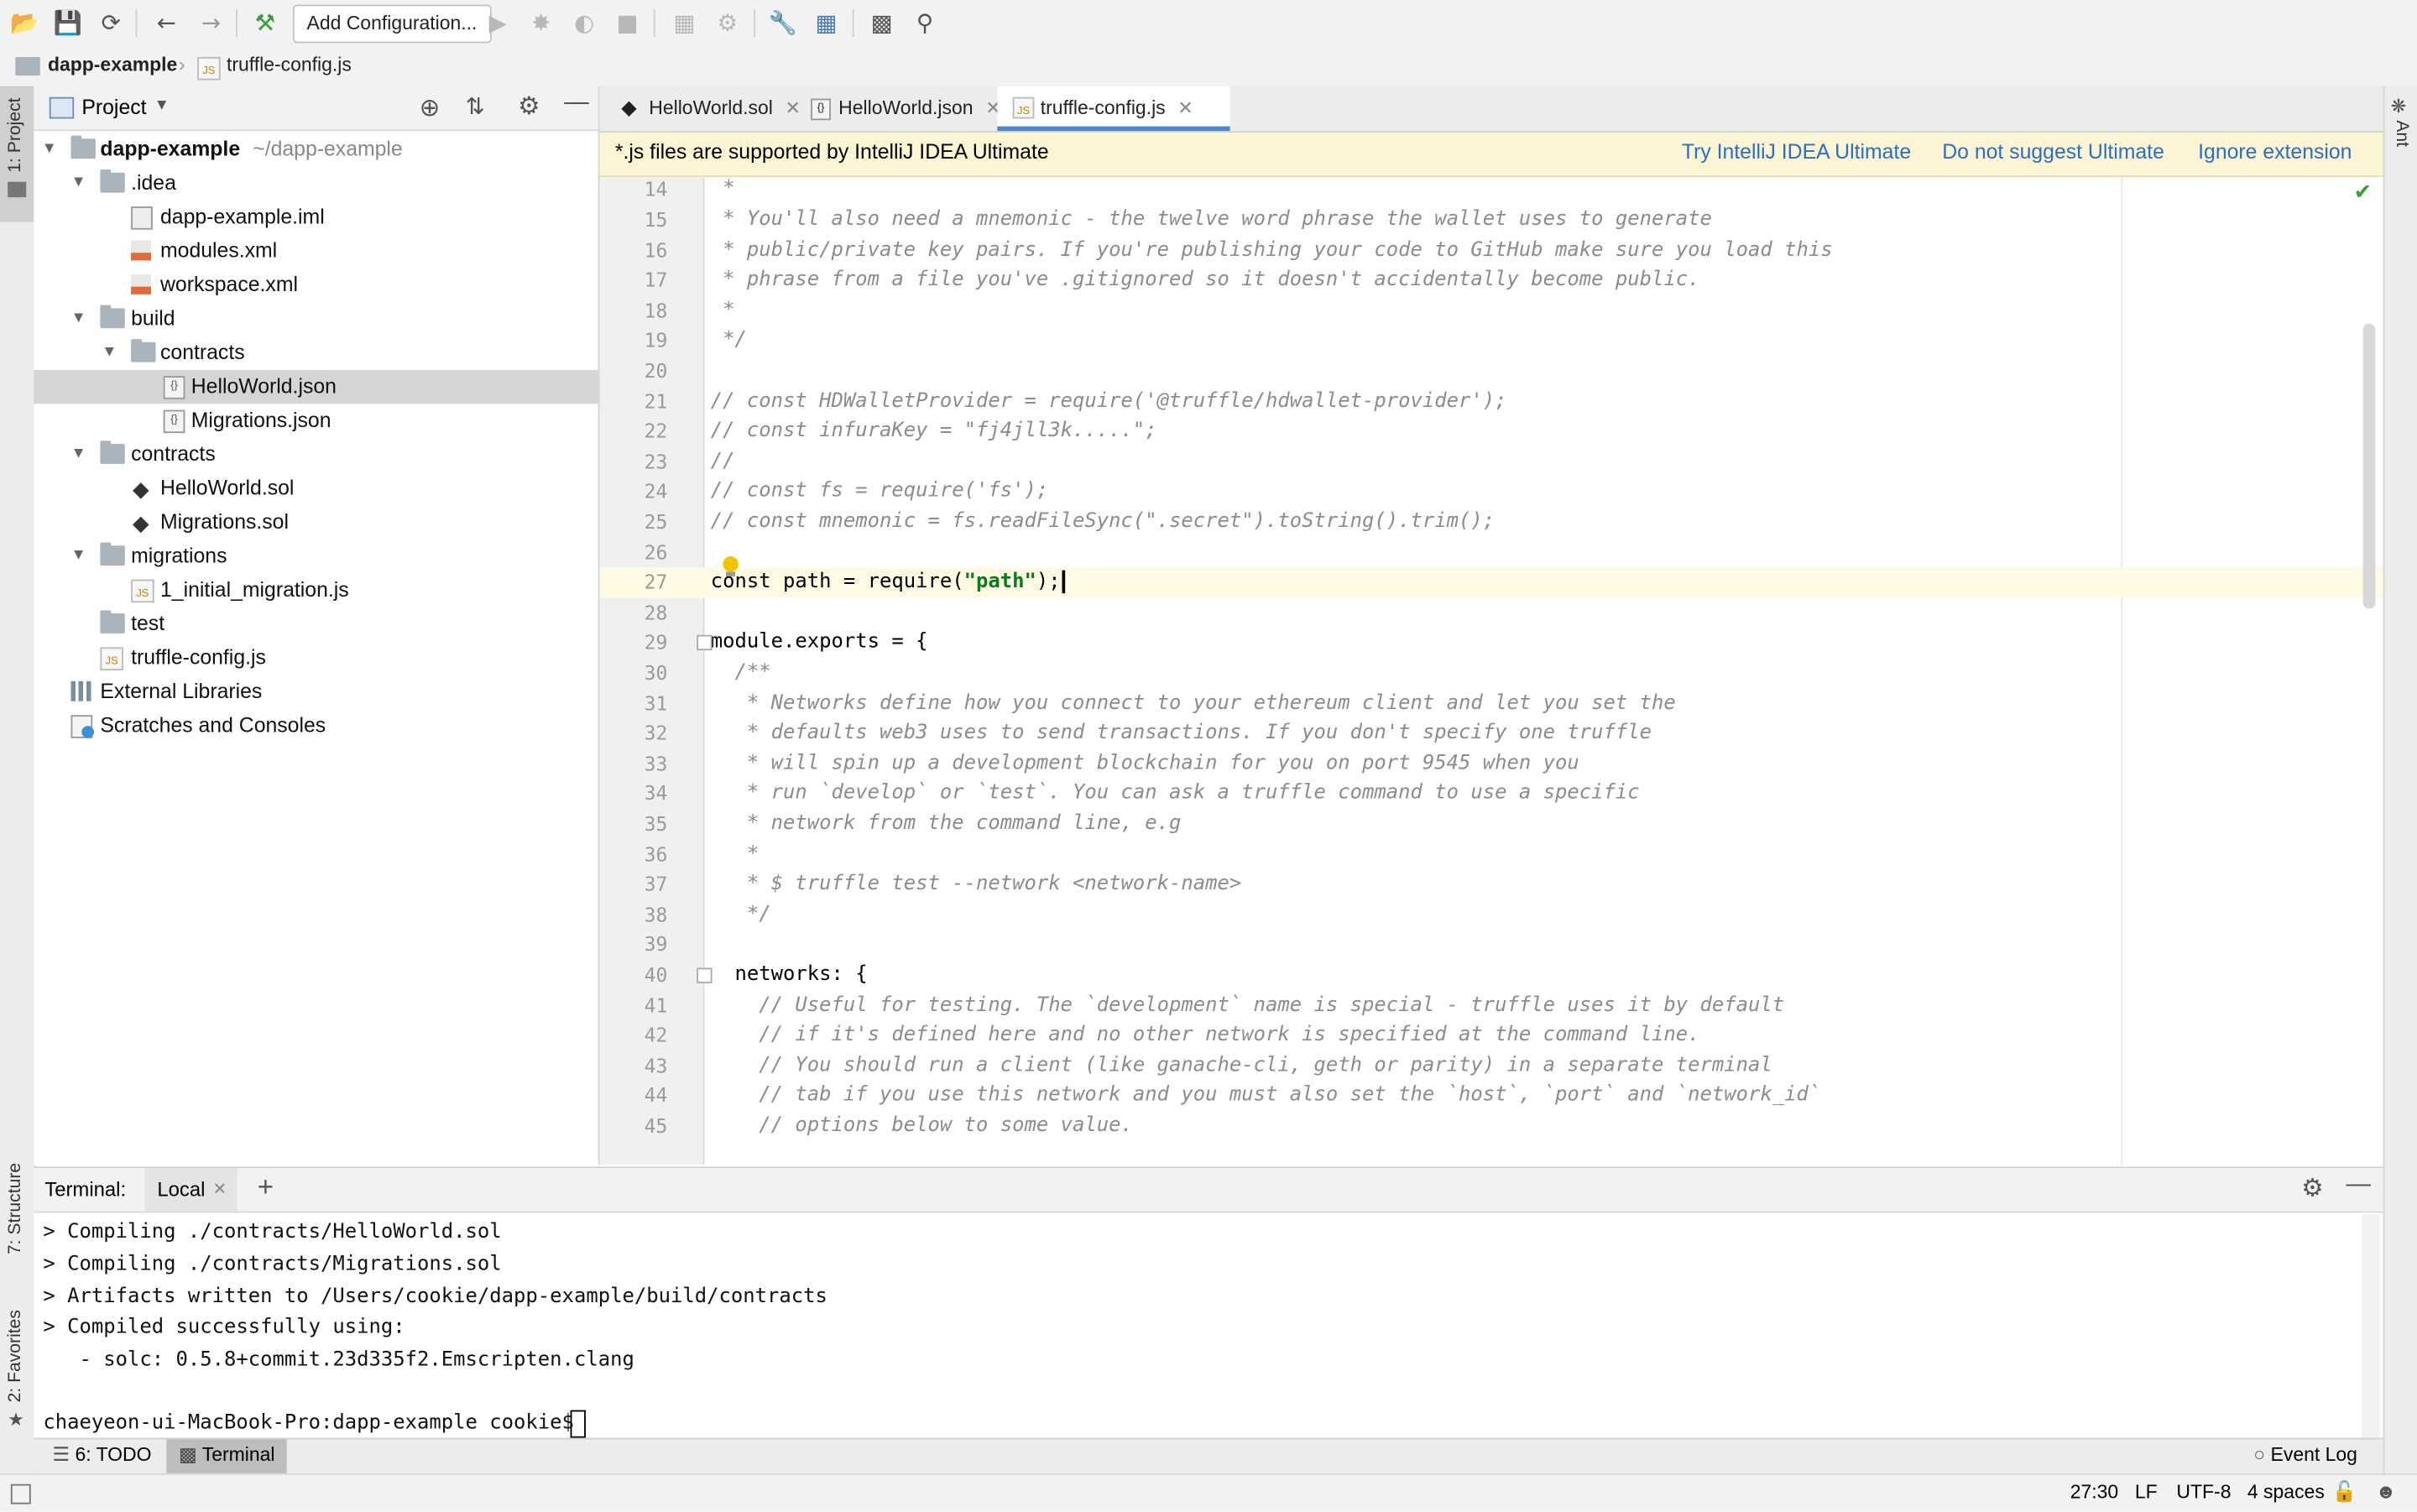 Image resolution: width=2417 pixels, height=1512 pixels. What do you see at coordinates (1491, 431) in the screenshot?
I see `code-line: 22 // const infuraKey = "fj4jll3k.....";` at bounding box center [1491, 431].